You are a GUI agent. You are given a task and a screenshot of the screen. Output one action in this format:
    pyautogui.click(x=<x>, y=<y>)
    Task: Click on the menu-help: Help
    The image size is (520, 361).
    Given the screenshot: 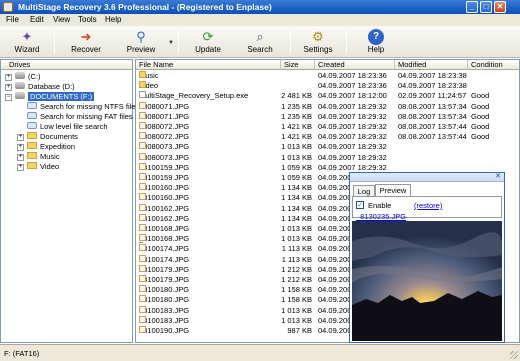 What is the action you would take?
    pyautogui.click(x=113, y=19)
    